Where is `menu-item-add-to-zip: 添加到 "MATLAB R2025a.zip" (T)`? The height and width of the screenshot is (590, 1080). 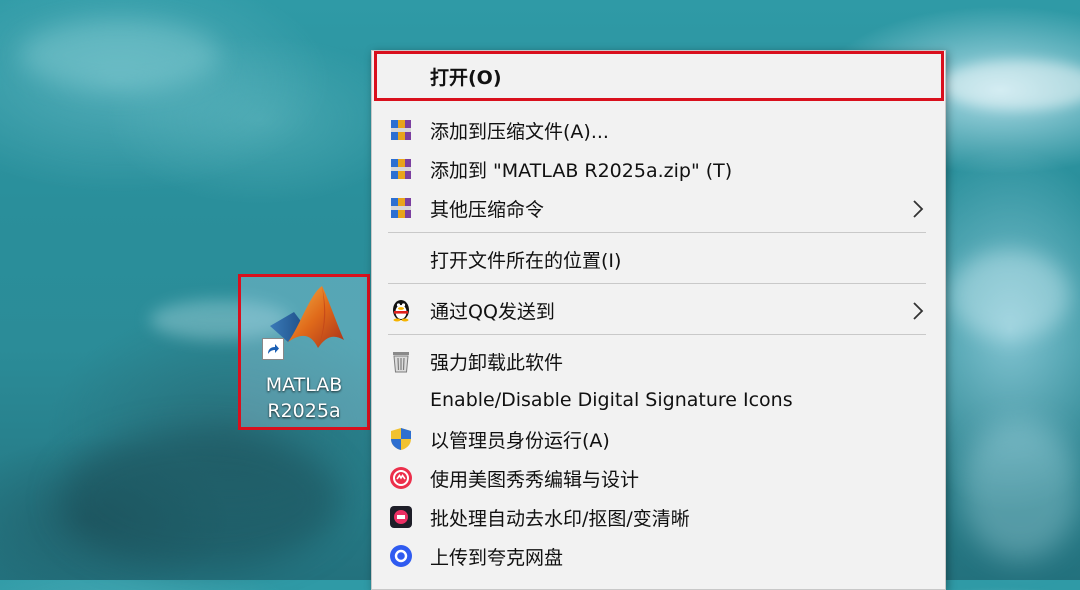
menu-item-add-to-zip: 添加到 "MATLAB R2025a.zip" (T) is located at coordinates (658, 169).